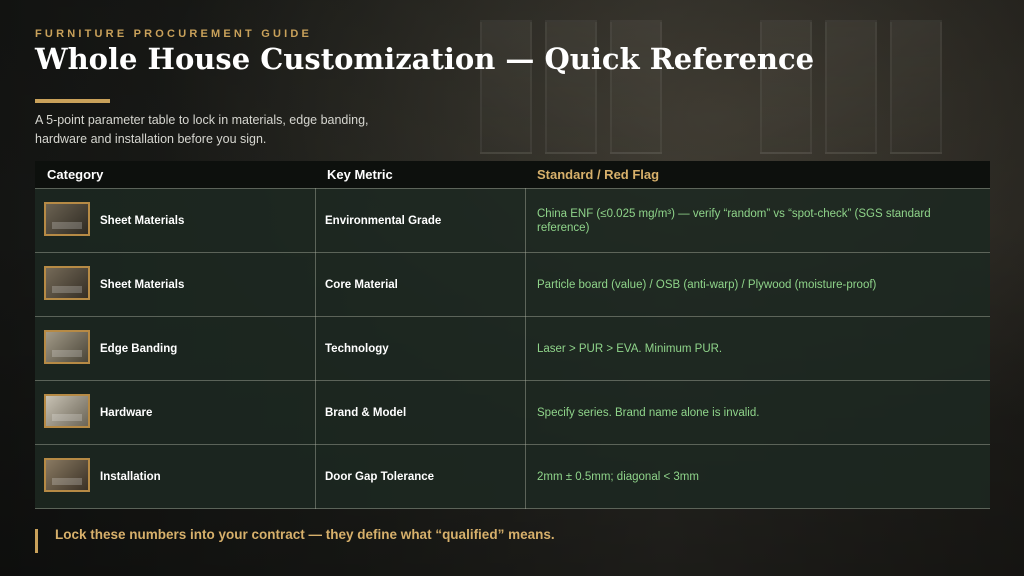  What do you see at coordinates (383, 221) in the screenshot?
I see `row-metric: Environmental Grade` at bounding box center [383, 221].